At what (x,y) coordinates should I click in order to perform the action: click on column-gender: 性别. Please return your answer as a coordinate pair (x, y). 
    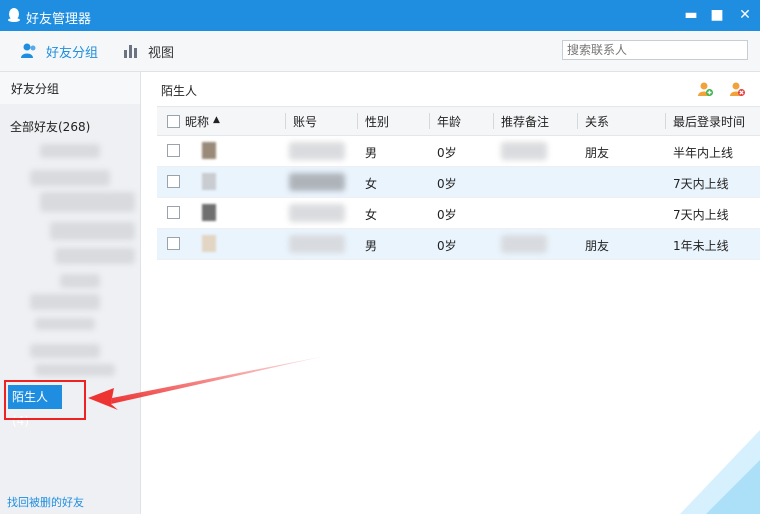
    Looking at the image, I should click on (377, 121).